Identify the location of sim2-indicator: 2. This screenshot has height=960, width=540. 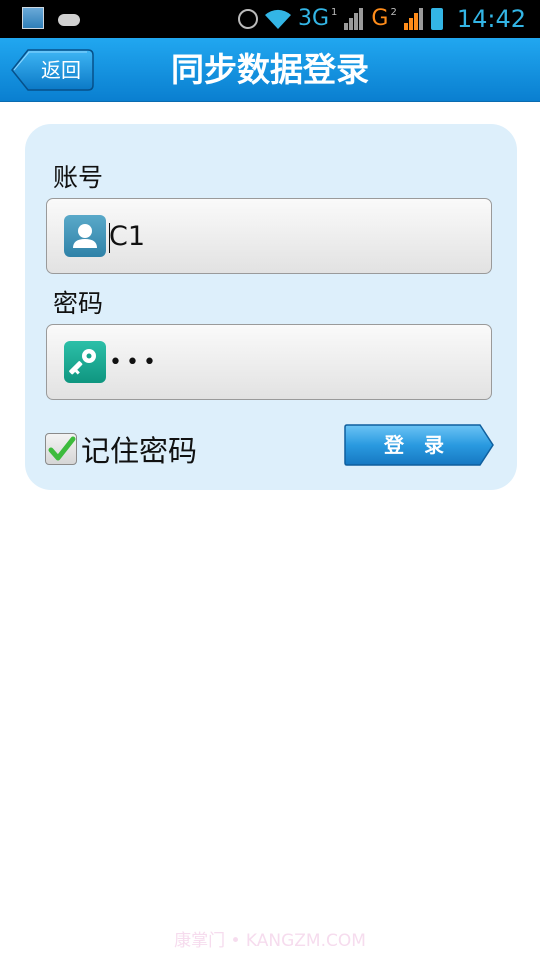
(393, 12).